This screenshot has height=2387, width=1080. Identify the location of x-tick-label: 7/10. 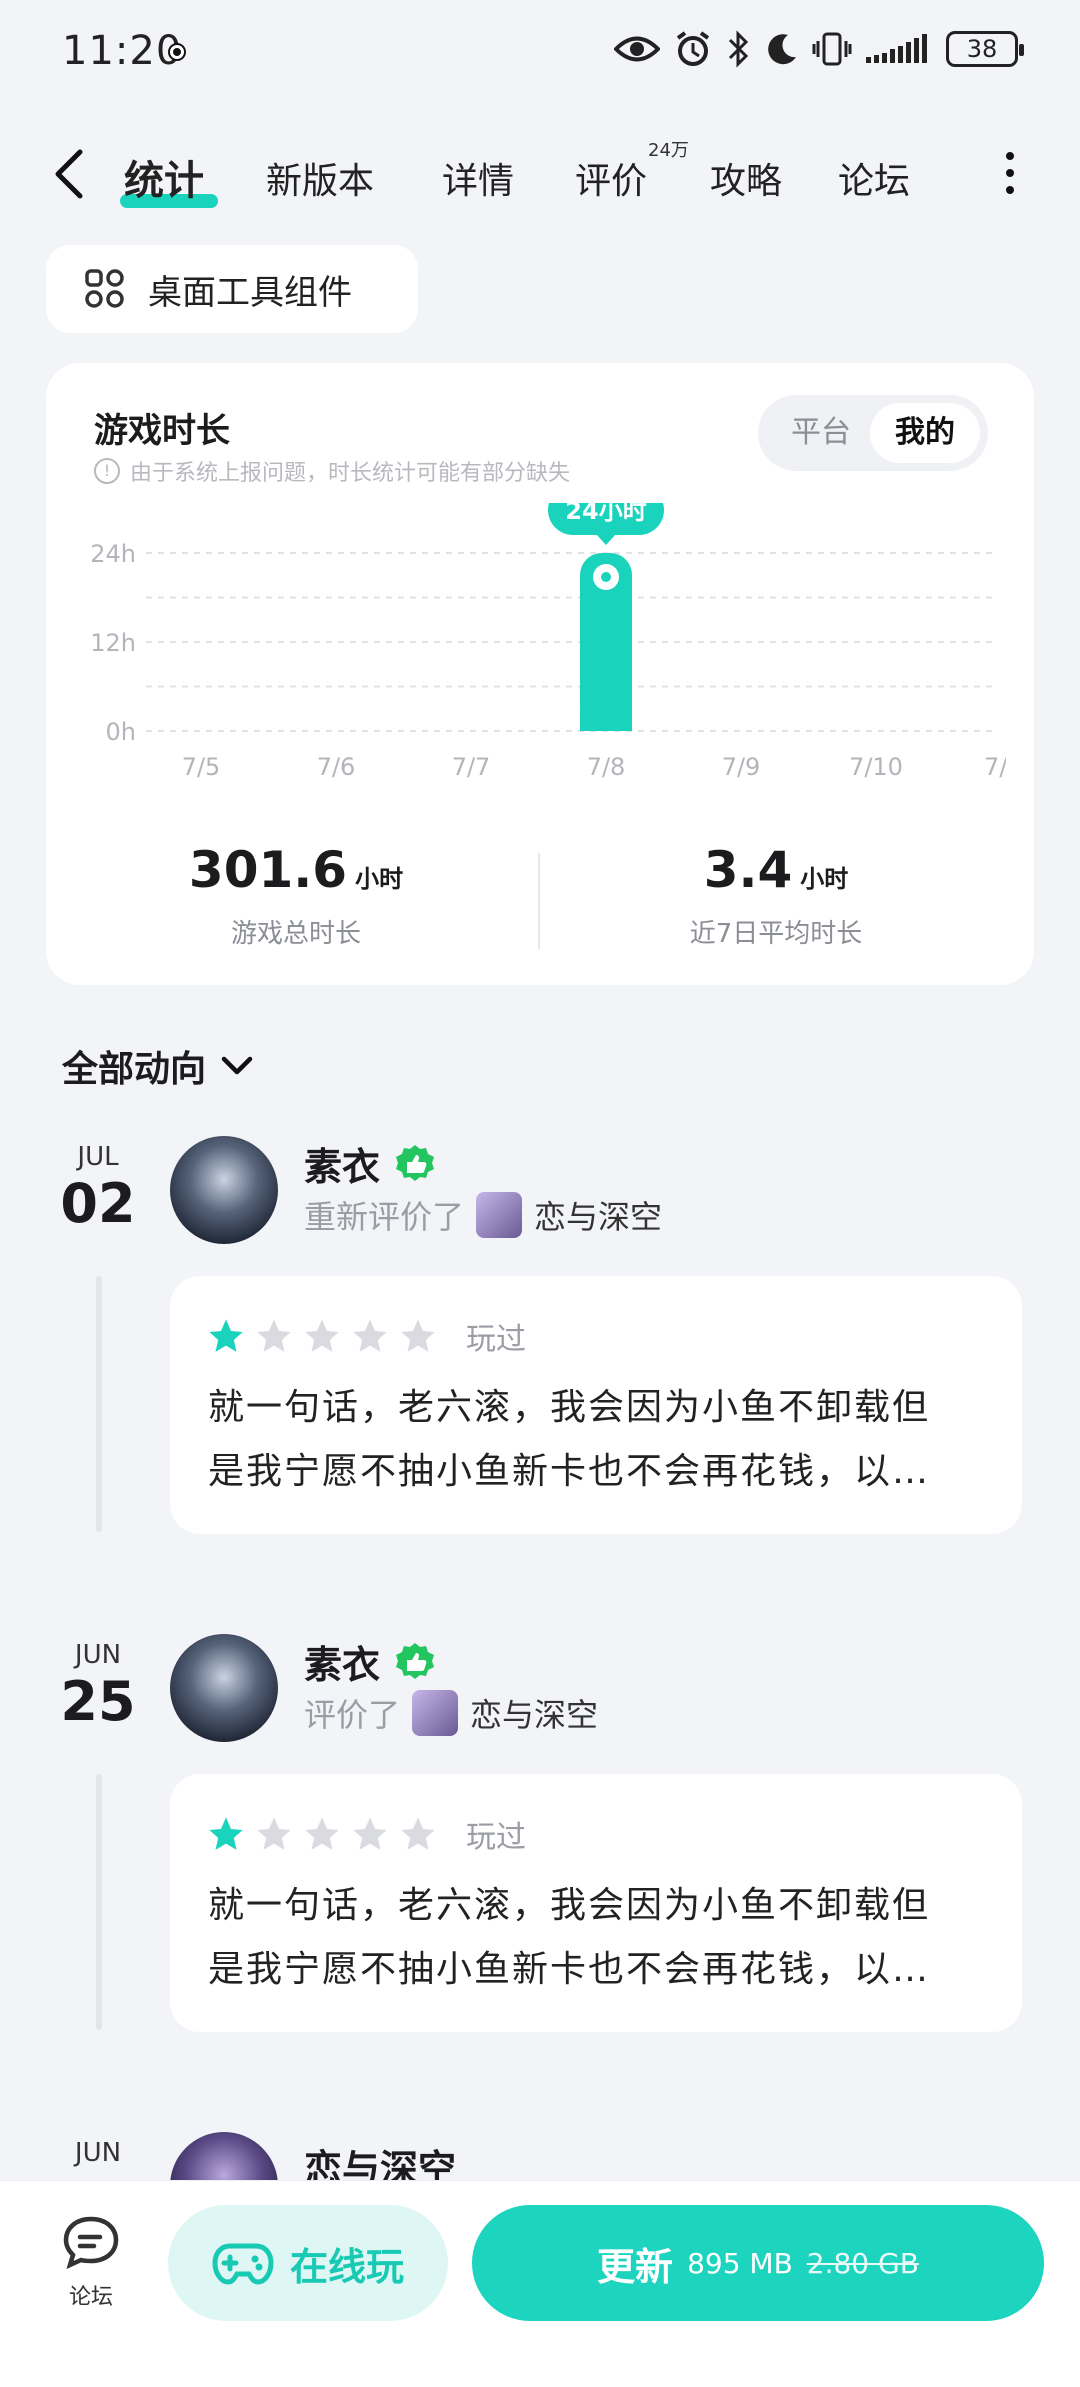
(876, 767).